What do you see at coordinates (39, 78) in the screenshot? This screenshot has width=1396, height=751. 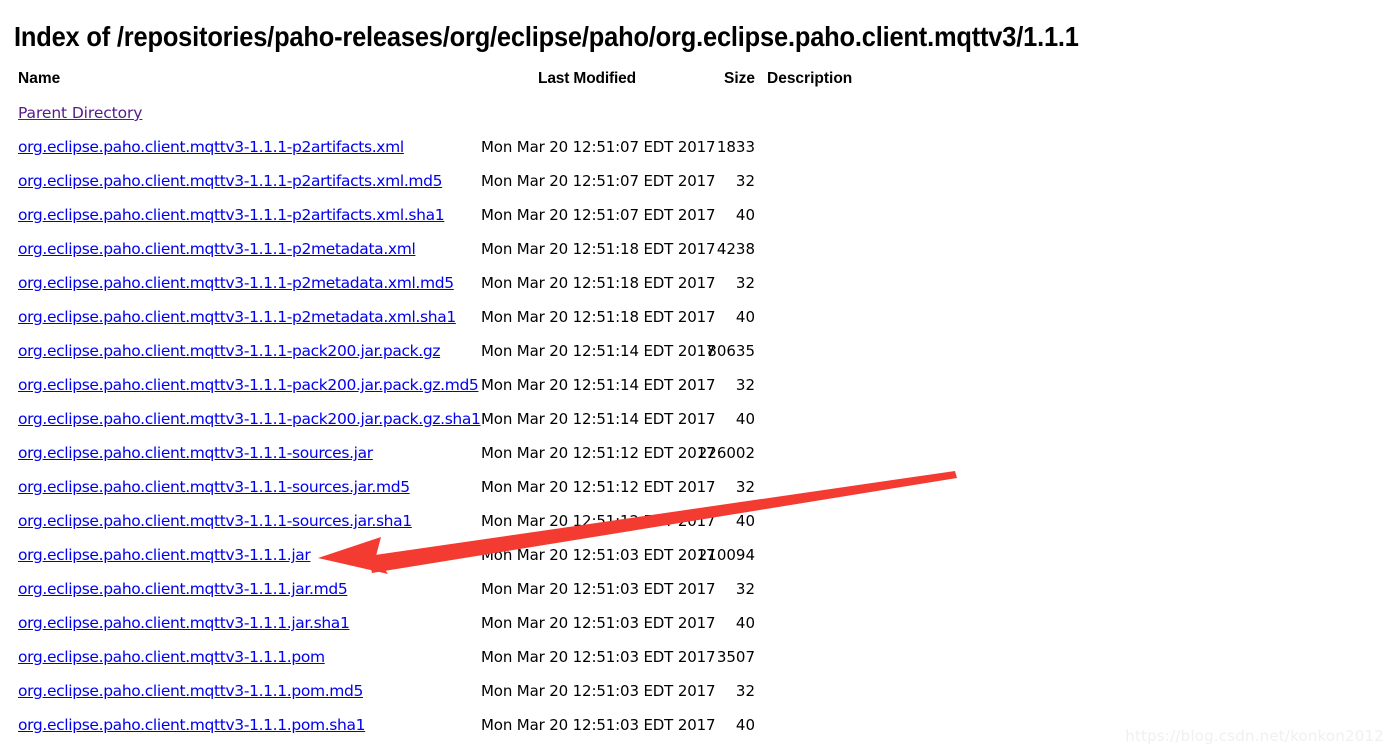 I see `column-header-name: Name` at bounding box center [39, 78].